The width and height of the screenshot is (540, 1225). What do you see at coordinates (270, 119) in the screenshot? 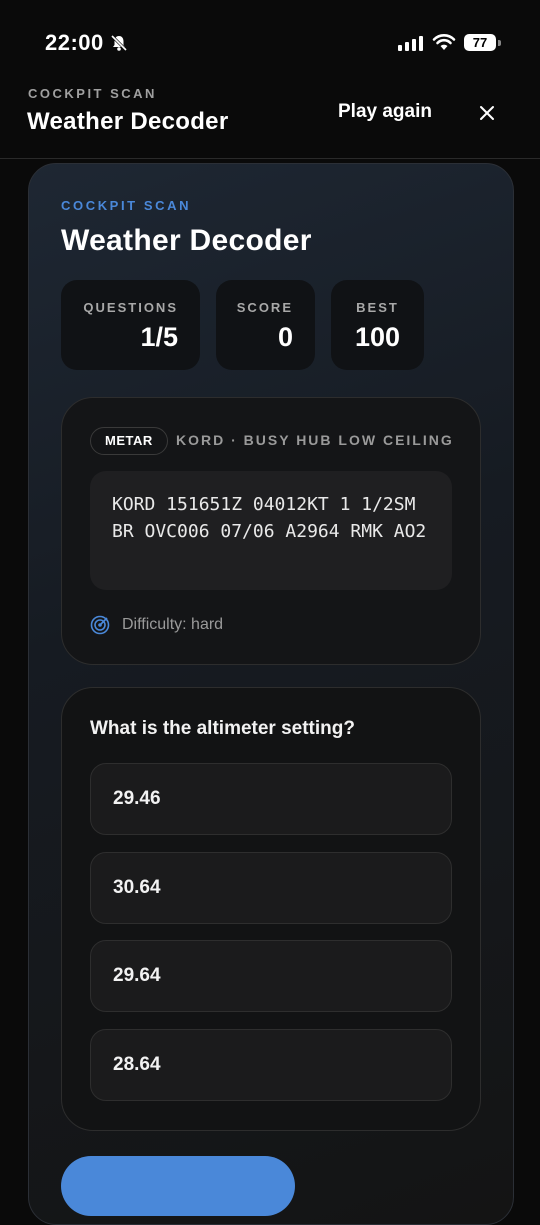
I see `app-header: COCKPIT SCAN Weather Decoder Play again` at bounding box center [270, 119].